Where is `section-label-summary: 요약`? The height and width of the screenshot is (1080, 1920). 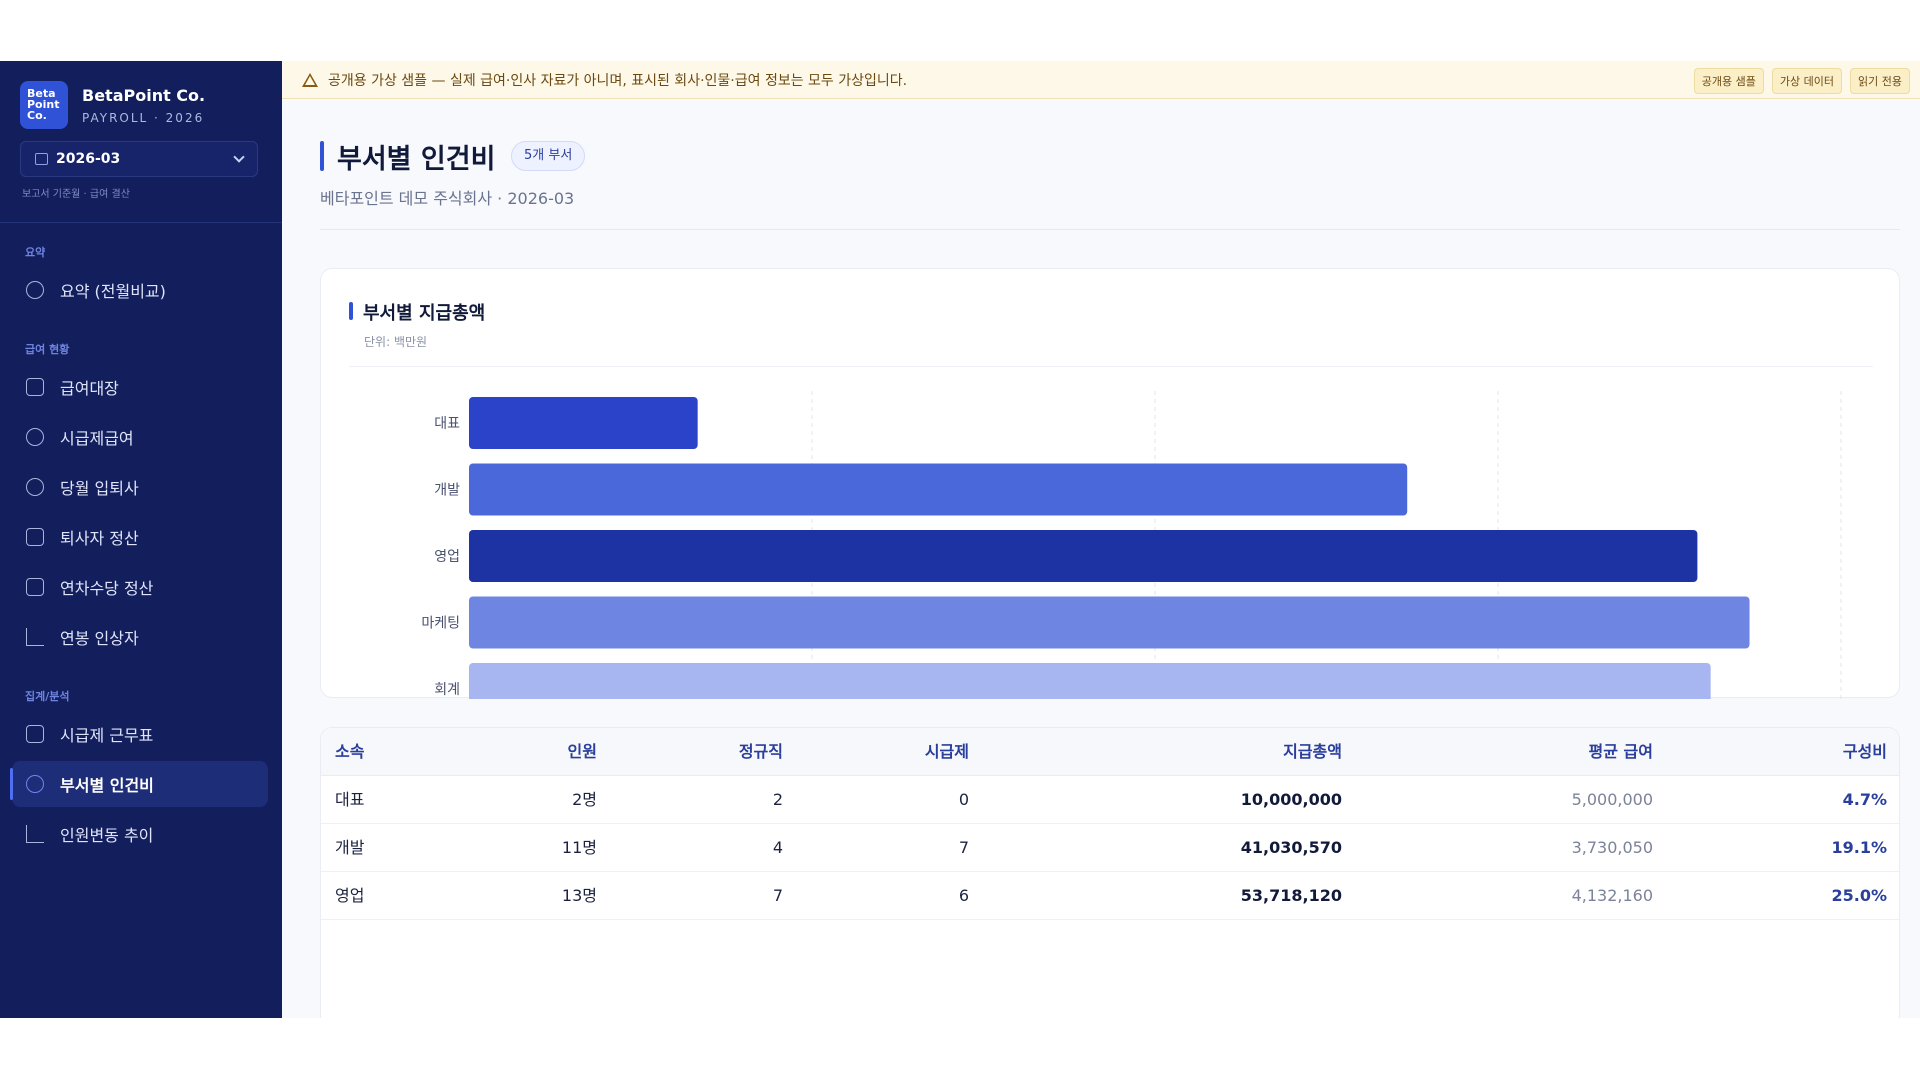 section-label-summary: 요약 is located at coordinates (35, 252).